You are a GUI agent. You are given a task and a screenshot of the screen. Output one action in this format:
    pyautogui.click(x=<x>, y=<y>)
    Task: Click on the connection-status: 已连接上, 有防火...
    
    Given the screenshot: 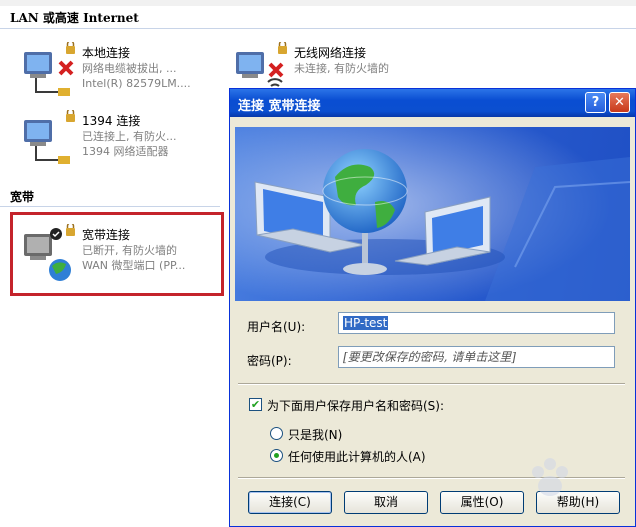 What is the action you would take?
    pyautogui.click(x=129, y=136)
    